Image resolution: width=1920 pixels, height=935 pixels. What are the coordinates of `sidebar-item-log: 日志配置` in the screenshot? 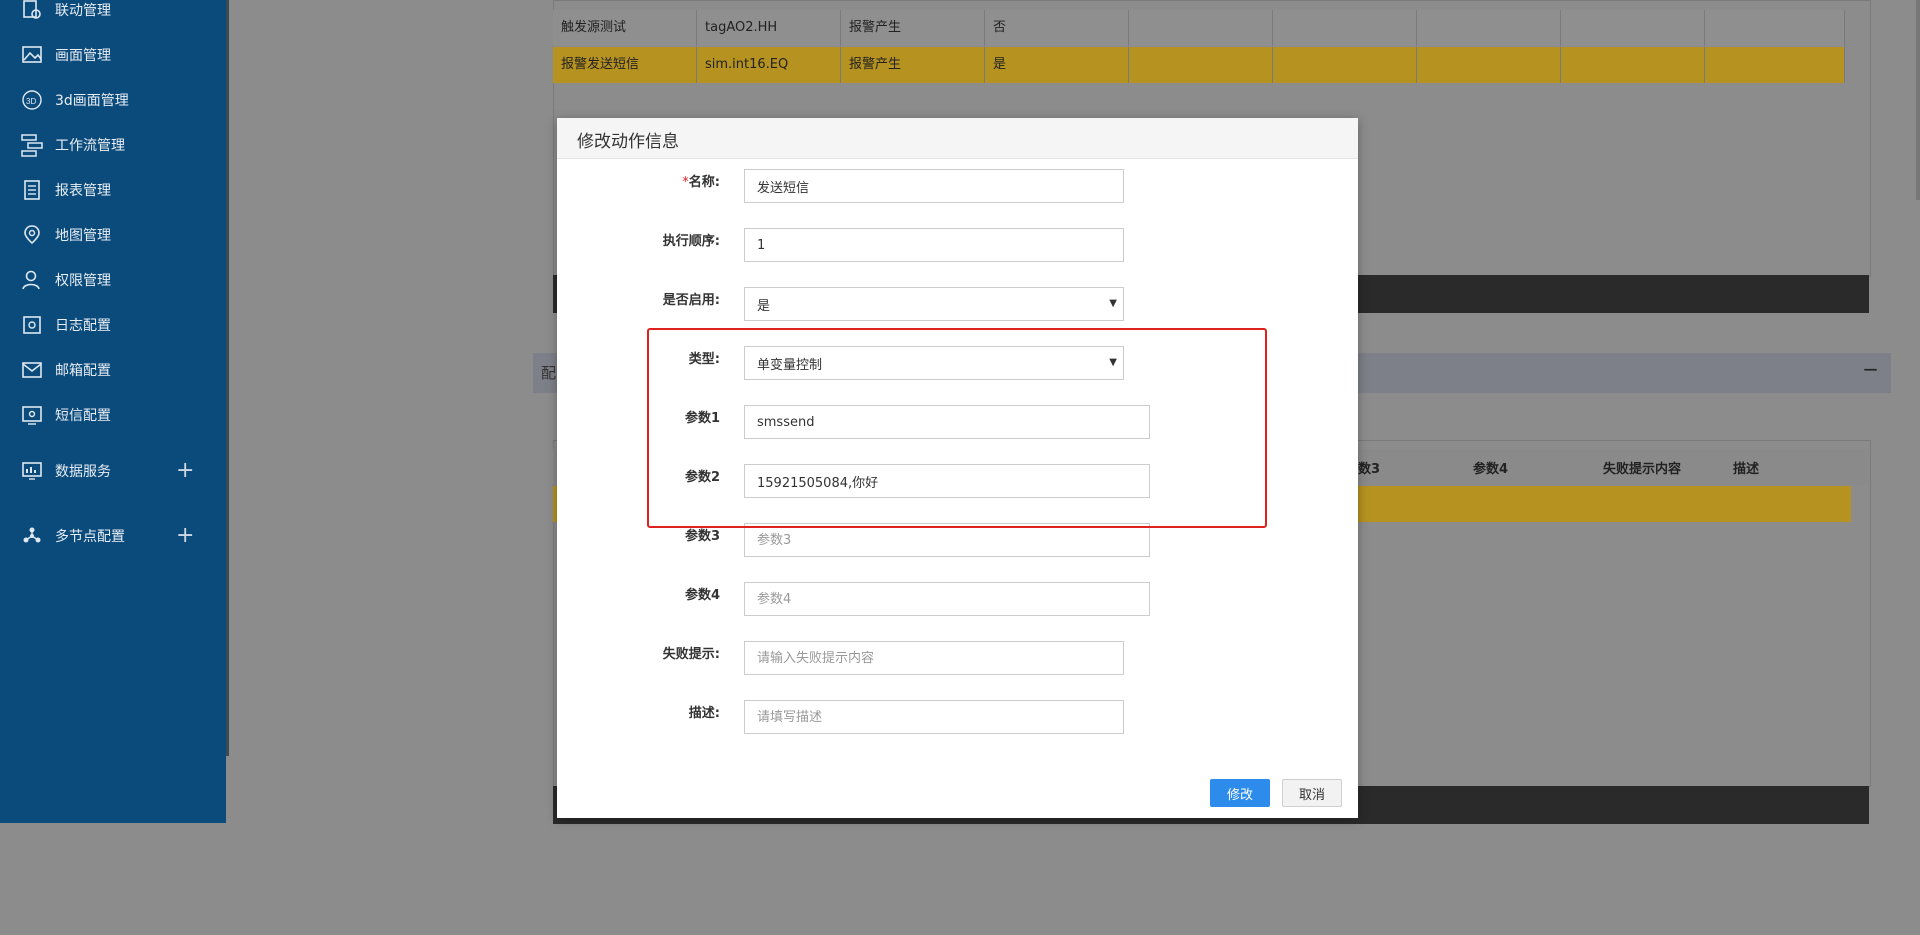 It's located at (113, 325).